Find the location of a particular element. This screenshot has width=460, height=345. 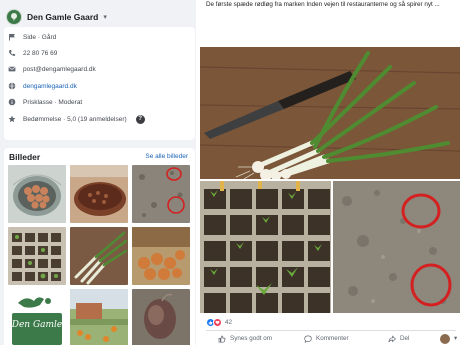

reactions-summary: 42 is located at coordinates (219, 322).